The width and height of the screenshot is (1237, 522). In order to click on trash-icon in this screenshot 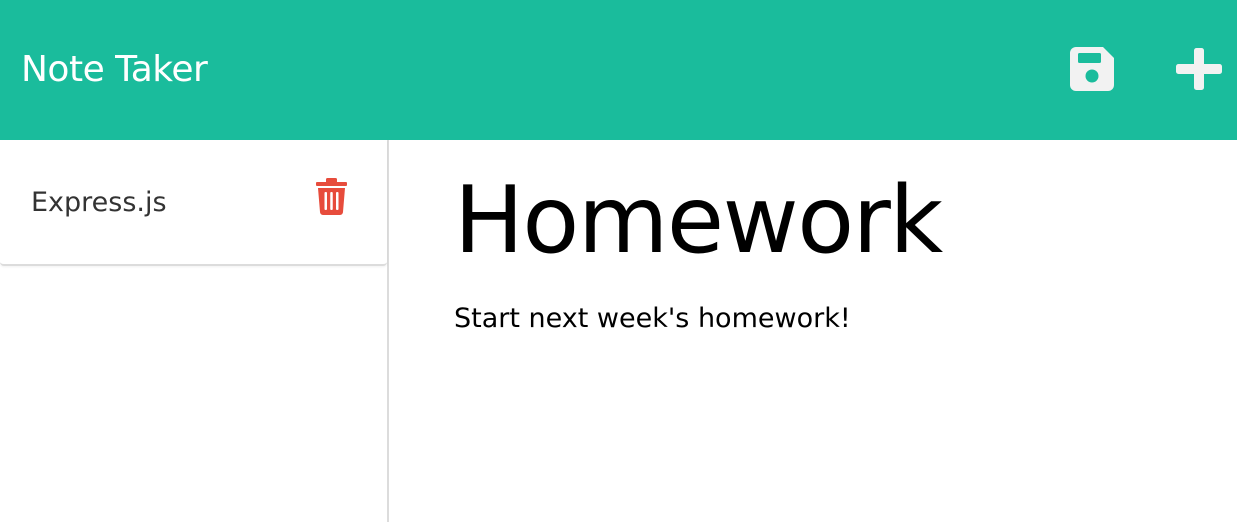, I will do `click(331, 196)`.